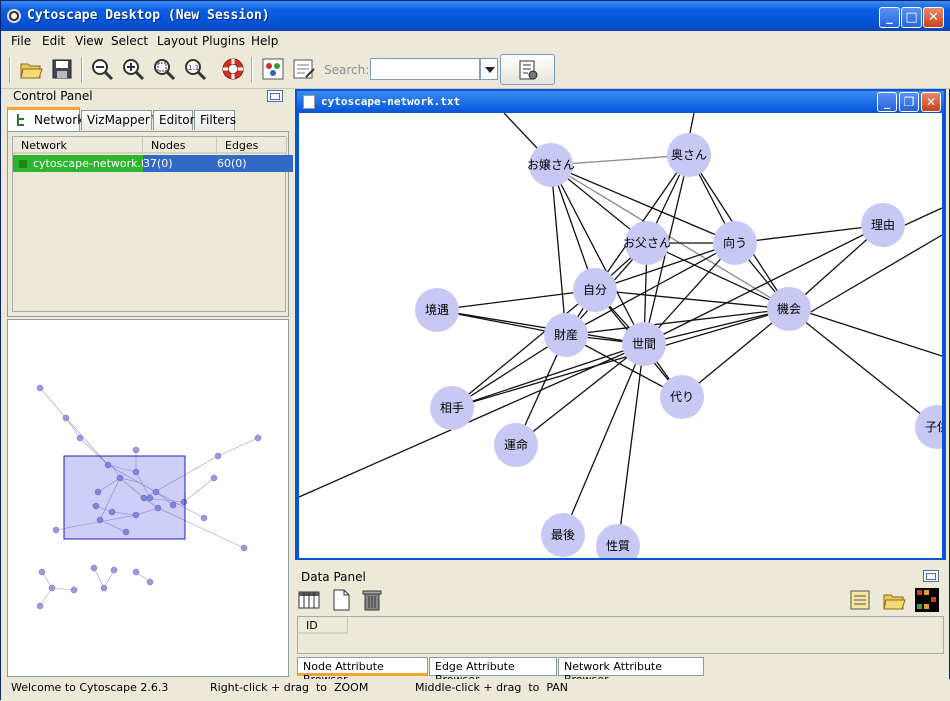  What do you see at coordinates (931, 102) in the screenshot?
I see `network-close-button: ✕` at bounding box center [931, 102].